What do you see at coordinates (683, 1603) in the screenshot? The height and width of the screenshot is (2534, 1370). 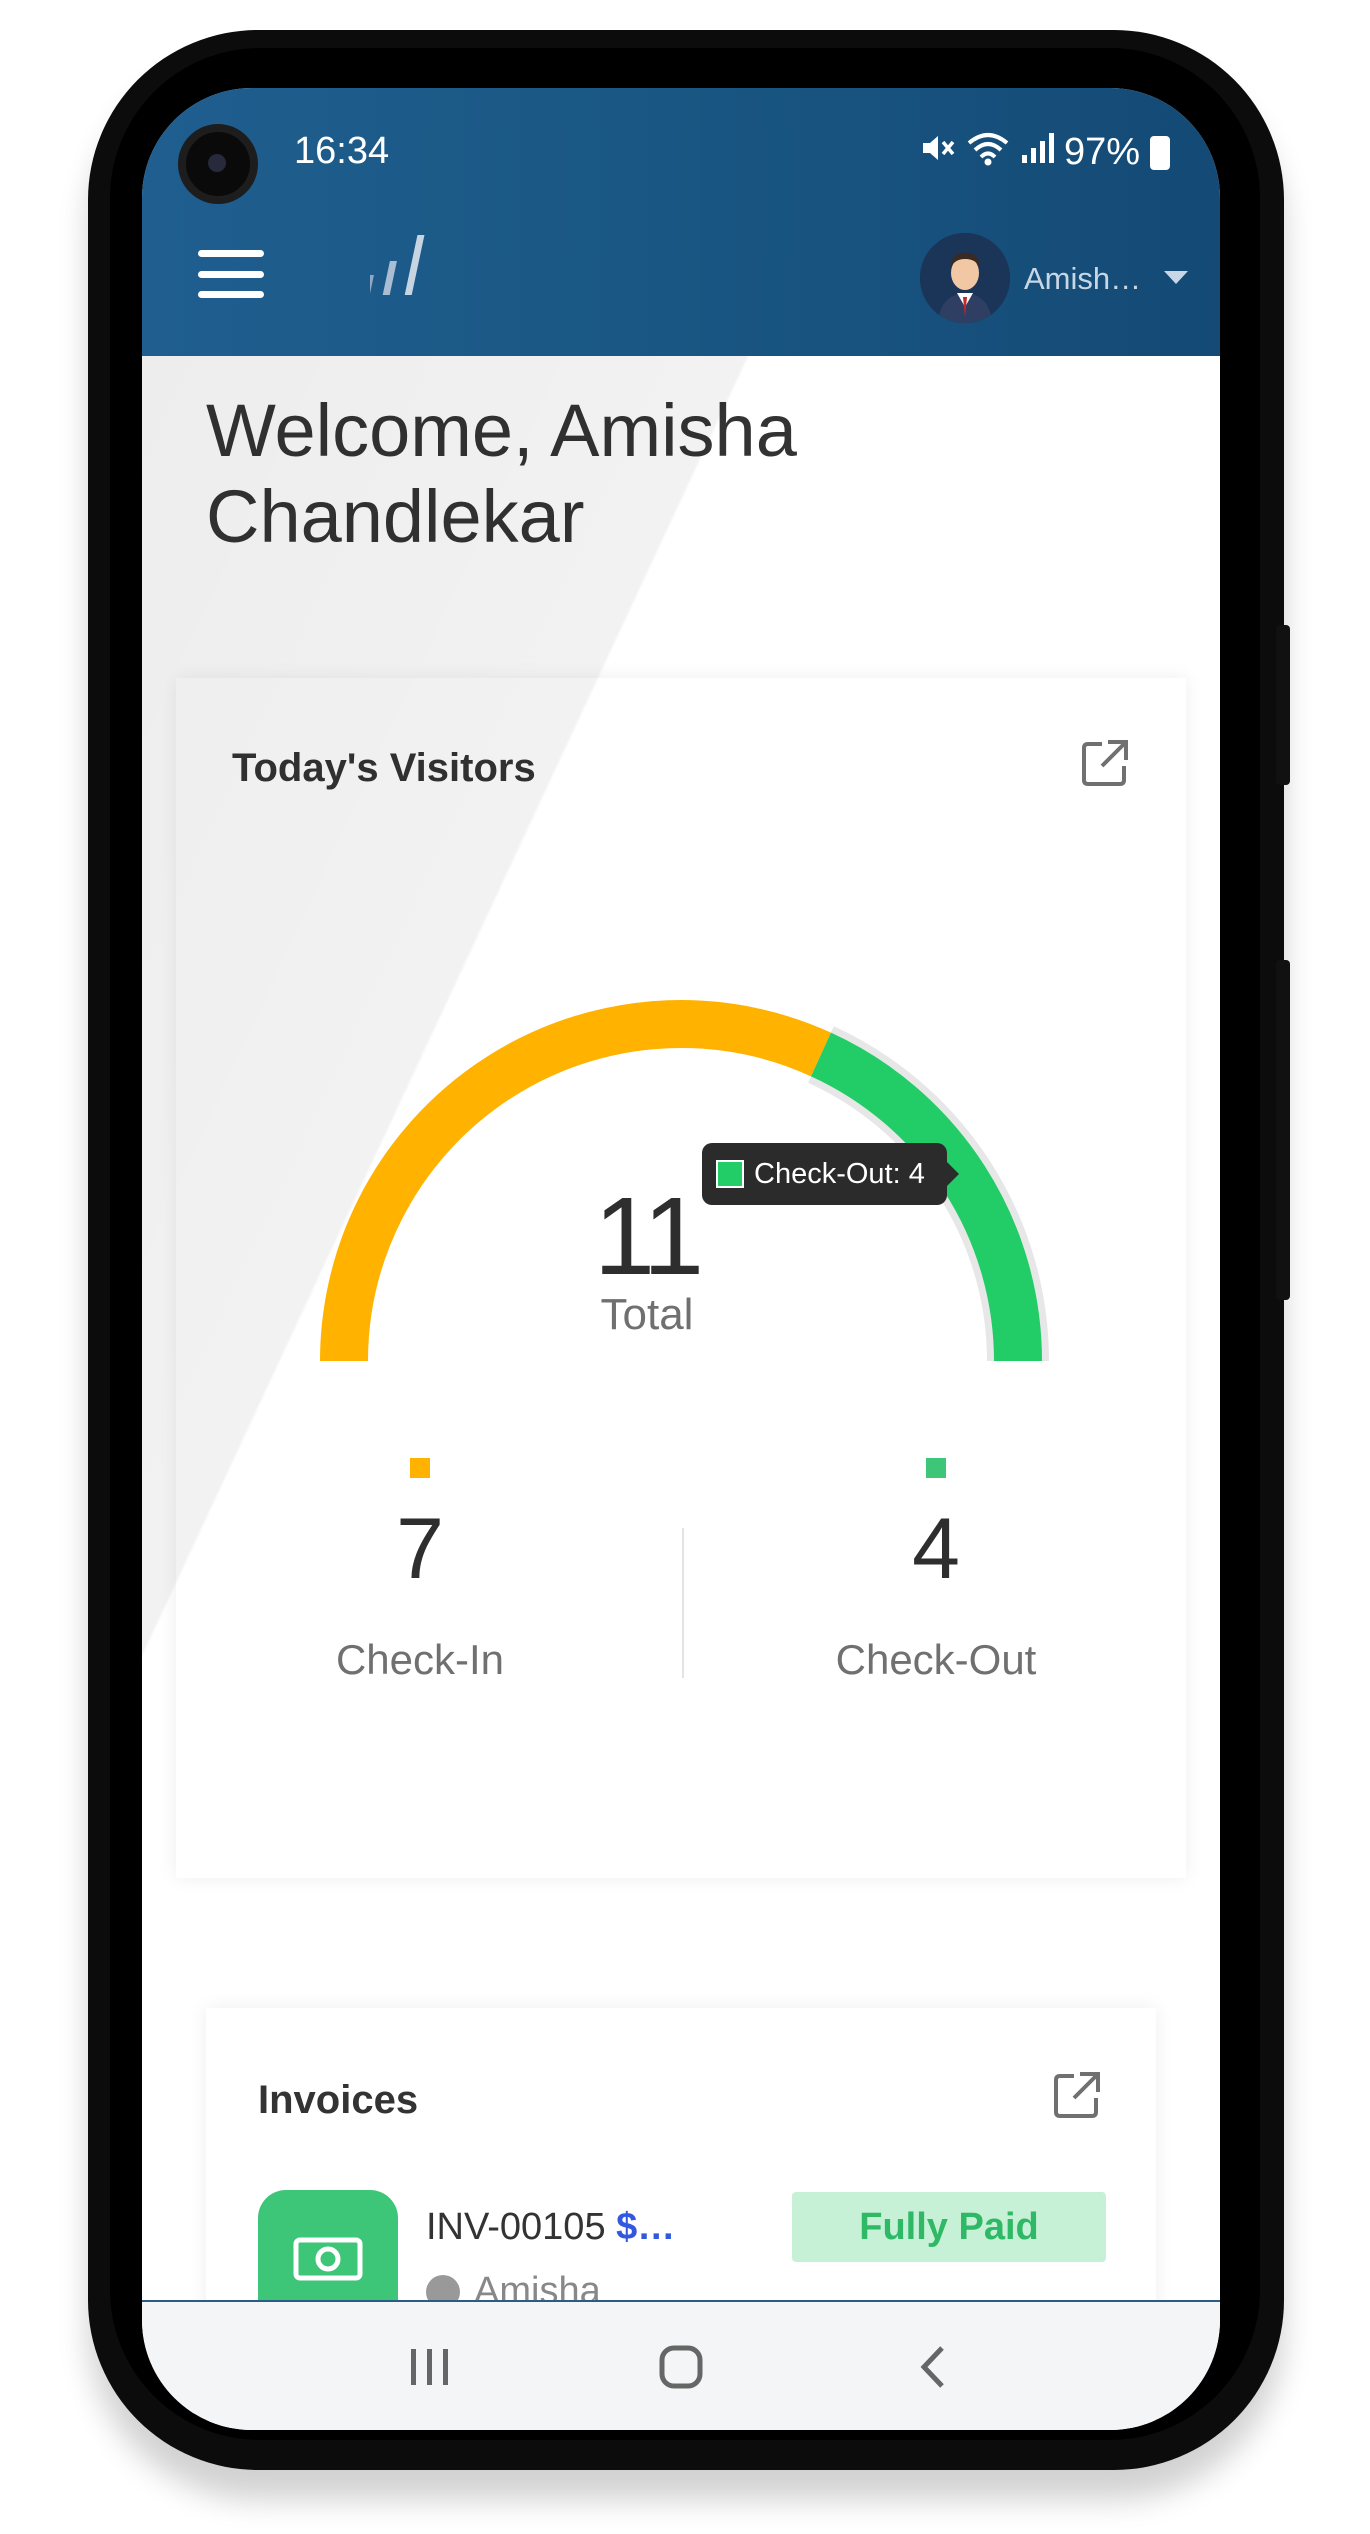 I see `stats-divider` at bounding box center [683, 1603].